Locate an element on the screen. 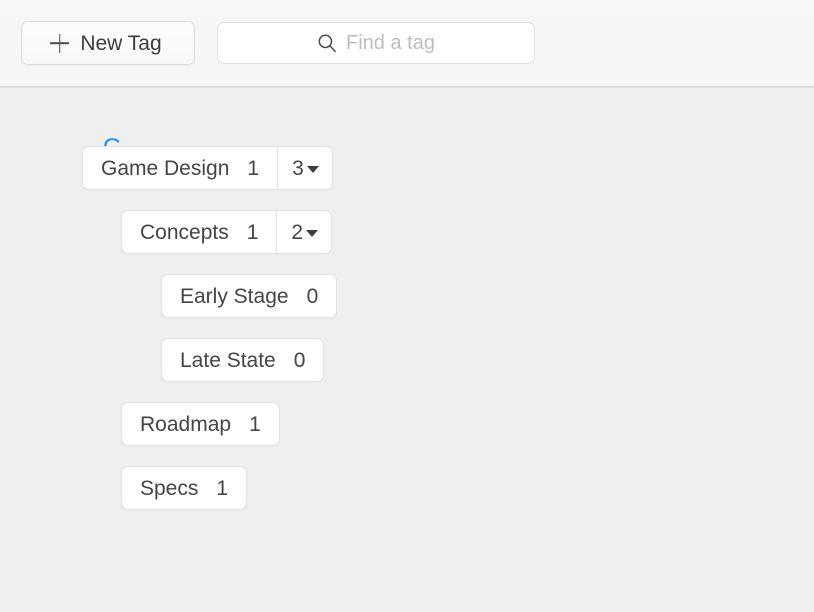 The height and width of the screenshot is (612, 814). tag-row: Game Design 1 3 is located at coordinates (407, 168).